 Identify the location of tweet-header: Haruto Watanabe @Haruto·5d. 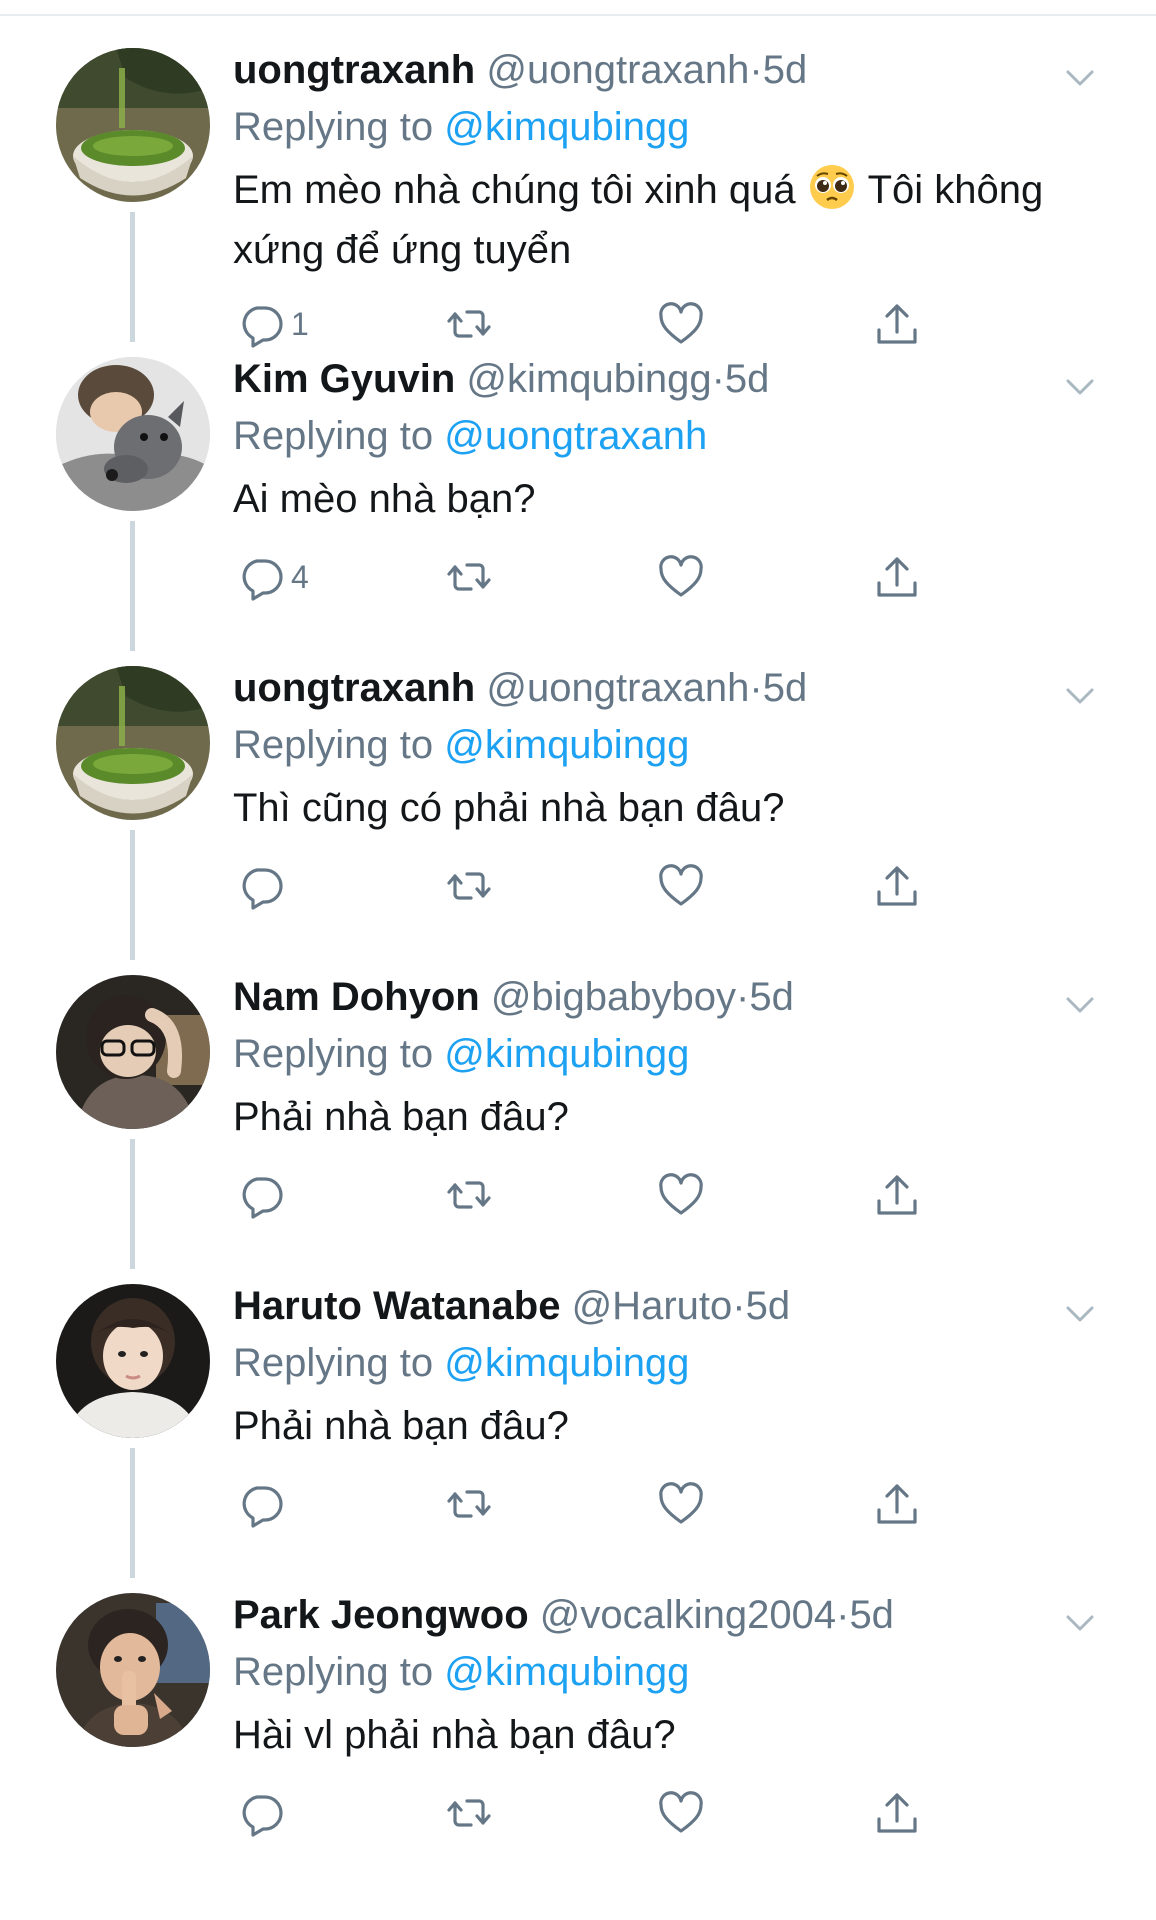
(673, 1306).